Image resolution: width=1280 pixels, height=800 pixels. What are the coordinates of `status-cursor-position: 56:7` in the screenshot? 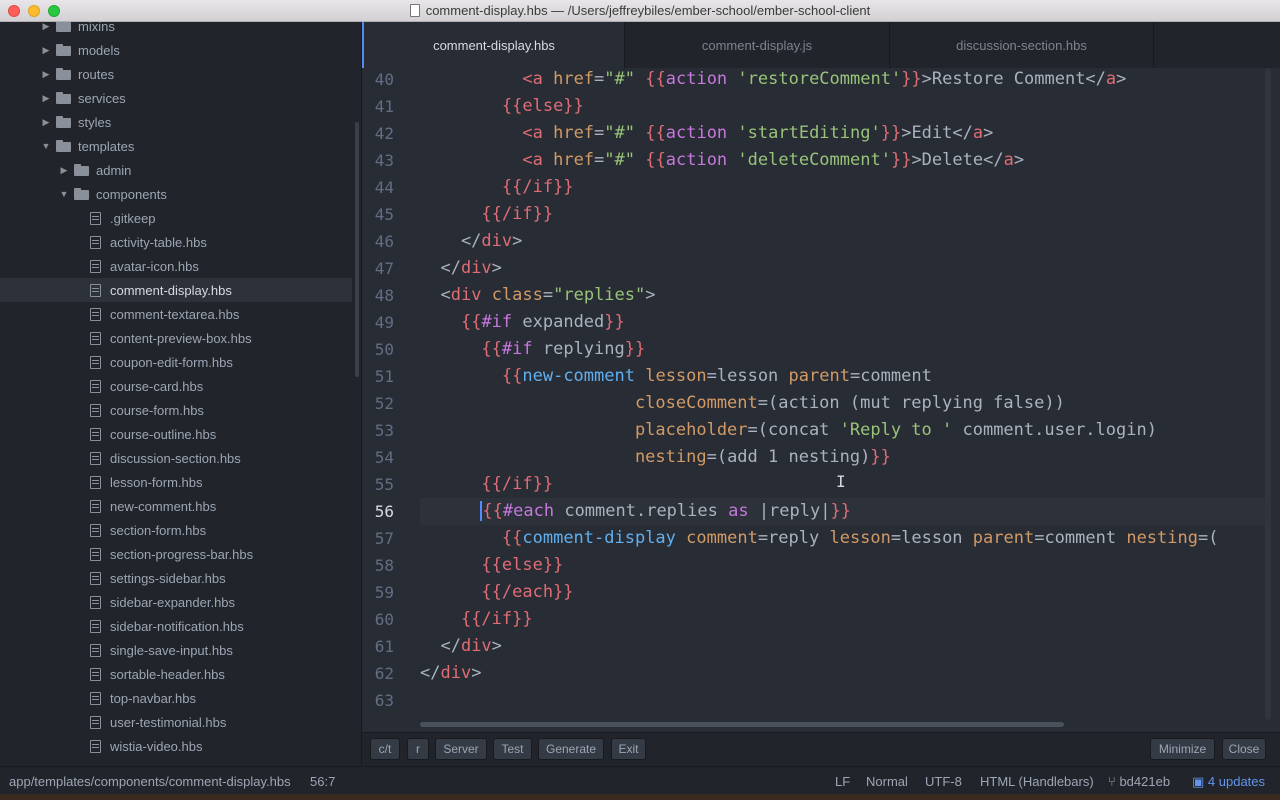 It's located at (322, 781).